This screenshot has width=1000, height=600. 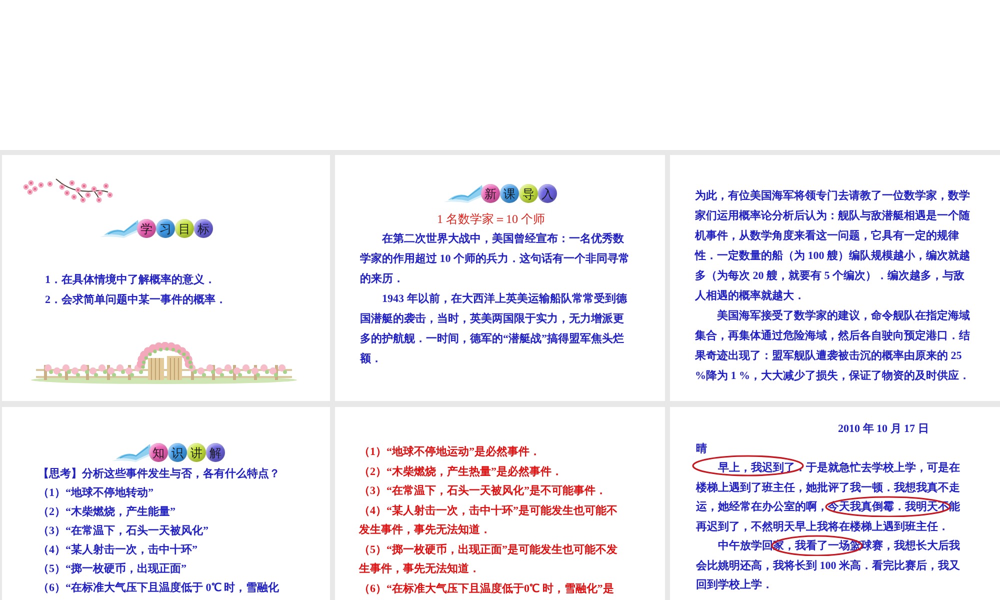 I want to click on answer-item: （6）“在标准大气压下且温度低于0℃ 时，雪融化”是, so click(x=487, y=589).